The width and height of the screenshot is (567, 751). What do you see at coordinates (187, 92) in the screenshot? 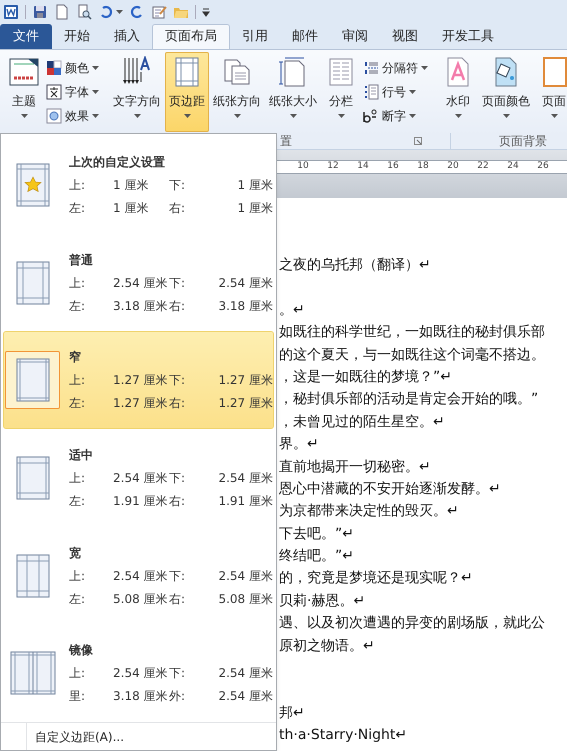
I see `ribbon-button: 页边距` at bounding box center [187, 92].